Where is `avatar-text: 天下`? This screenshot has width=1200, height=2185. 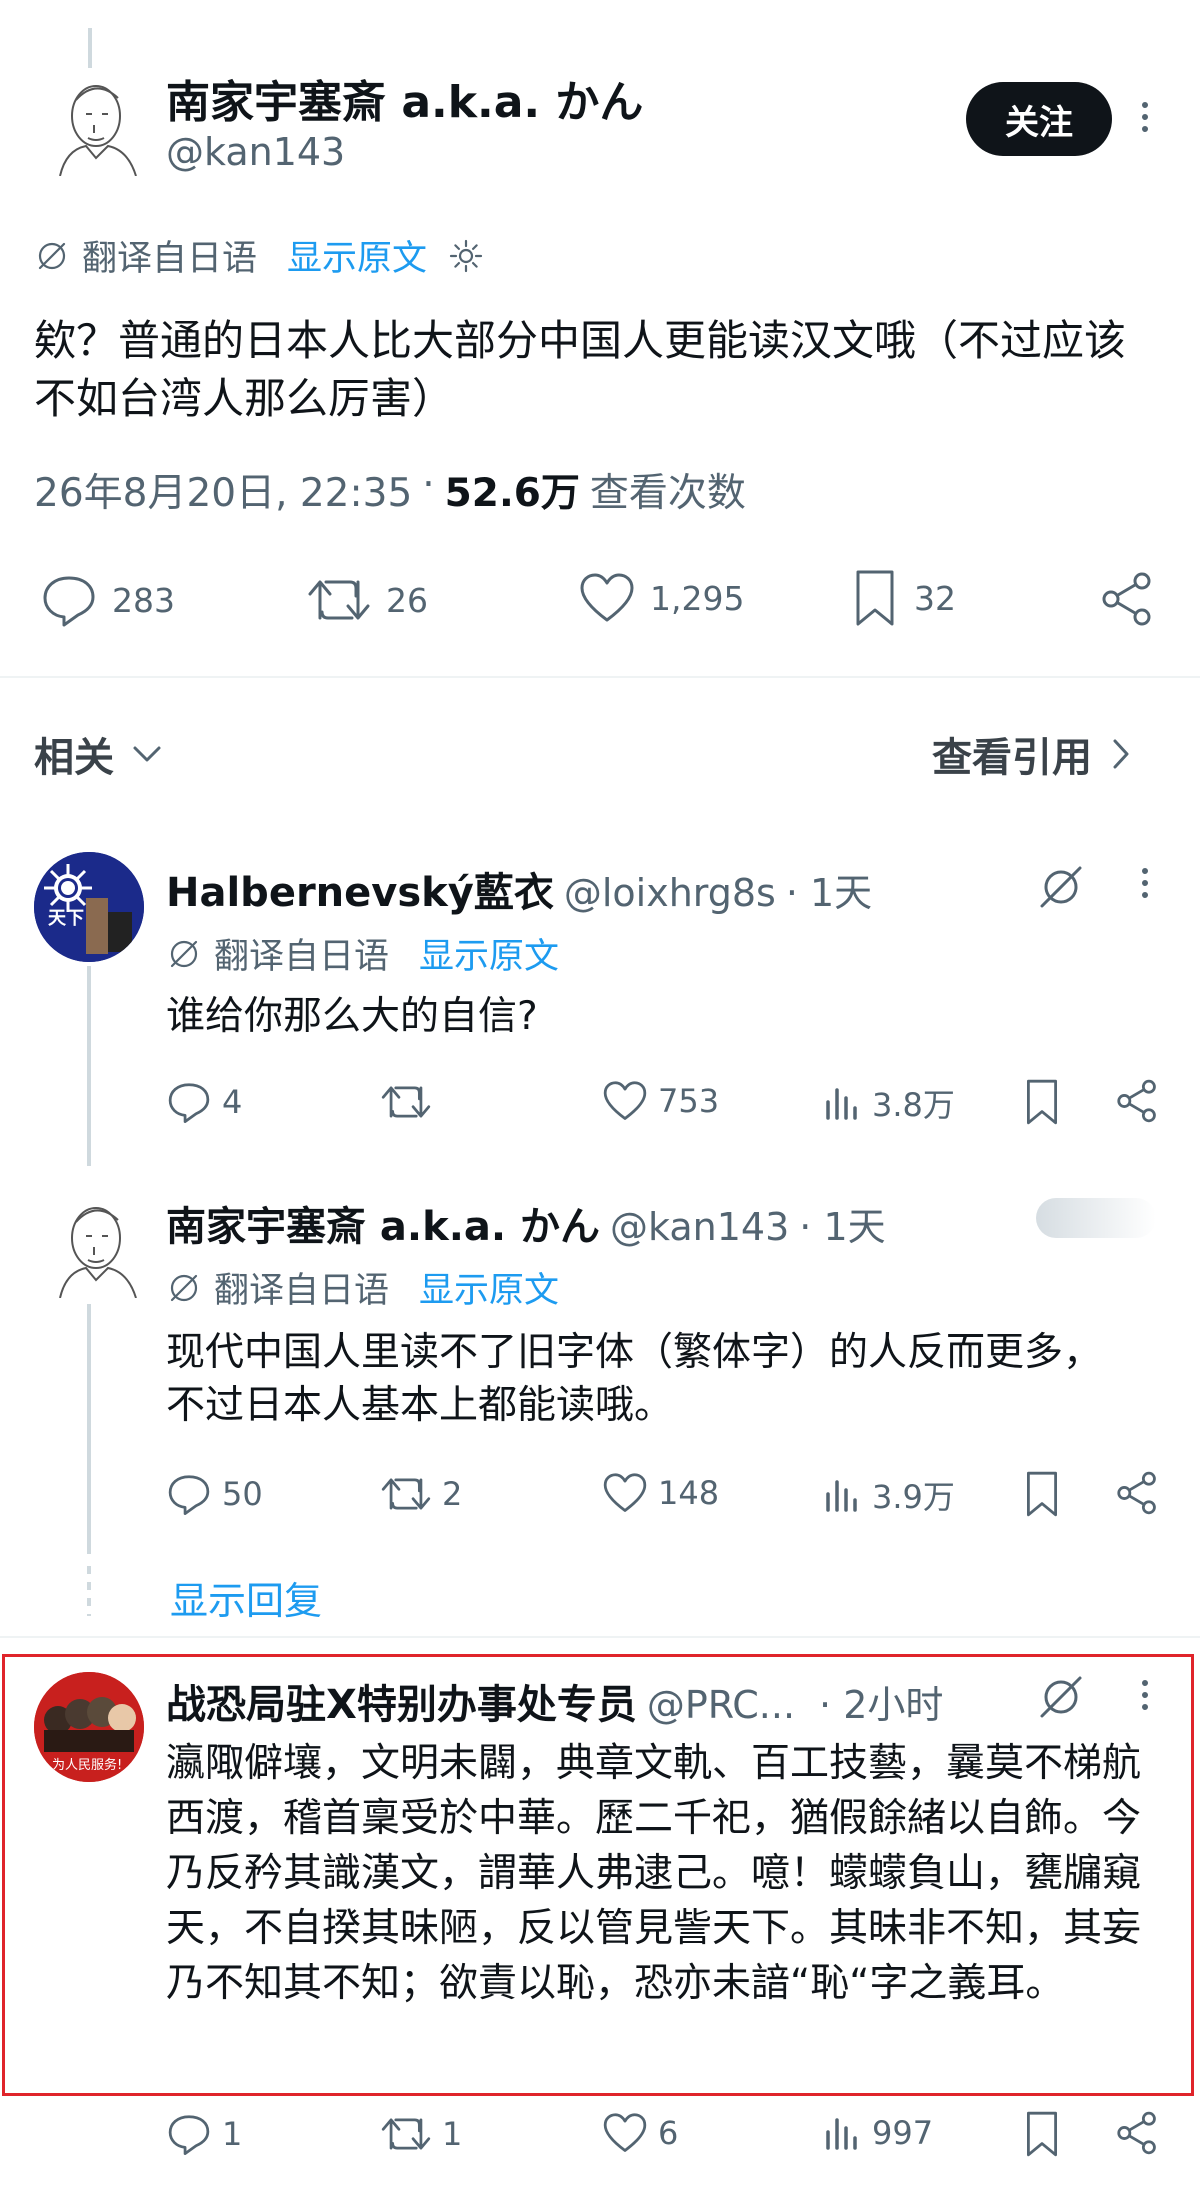 avatar-text: 天下 is located at coordinates (66, 918).